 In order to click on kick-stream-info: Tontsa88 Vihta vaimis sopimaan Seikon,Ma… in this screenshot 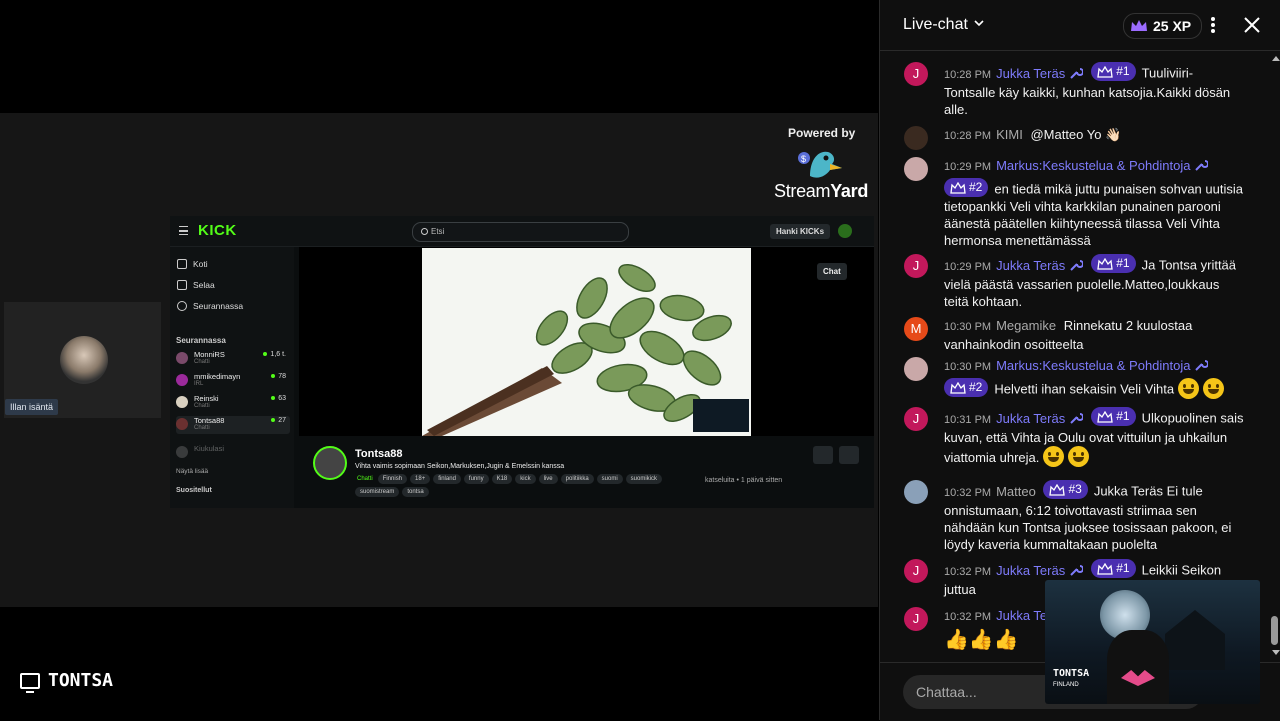, I will do `click(586, 473)`.